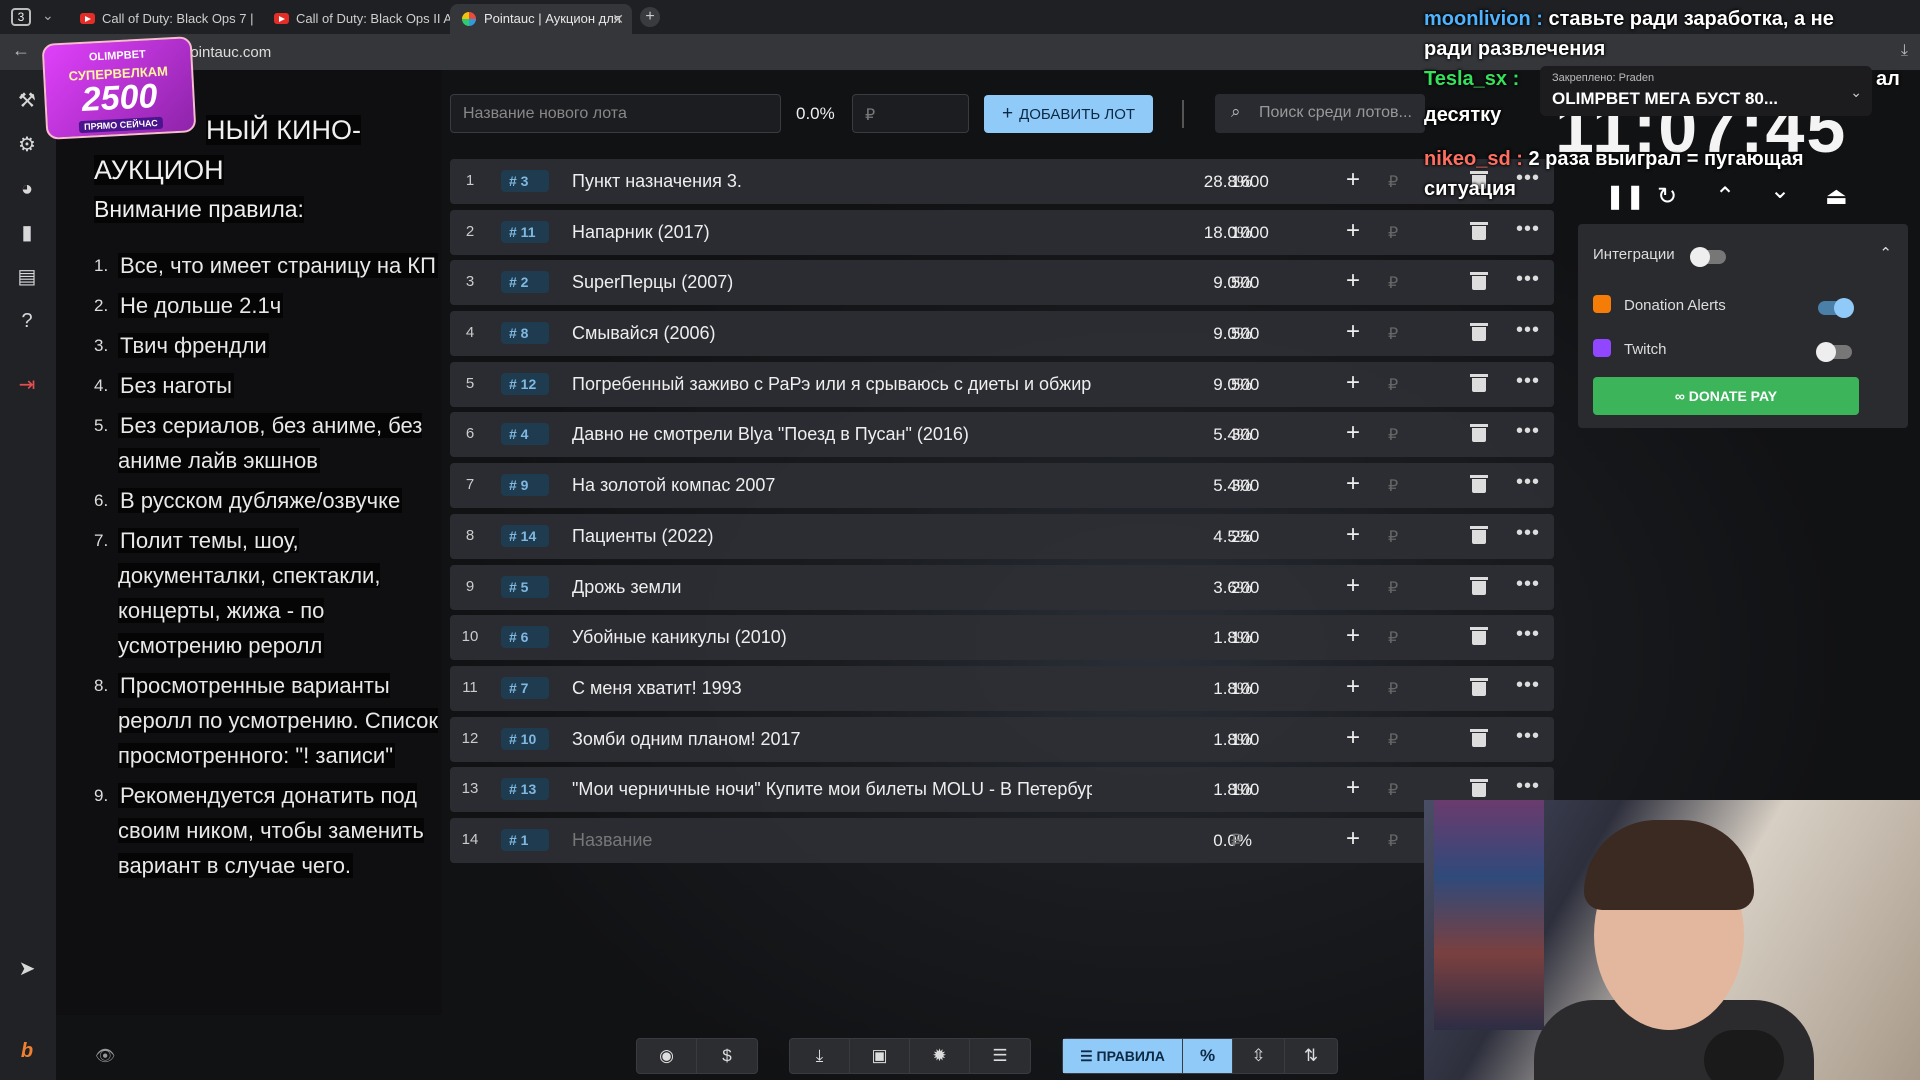  Describe the element at coordinates (832, 840) in the screenshot. I see `lot-name-field: Название` at that location.